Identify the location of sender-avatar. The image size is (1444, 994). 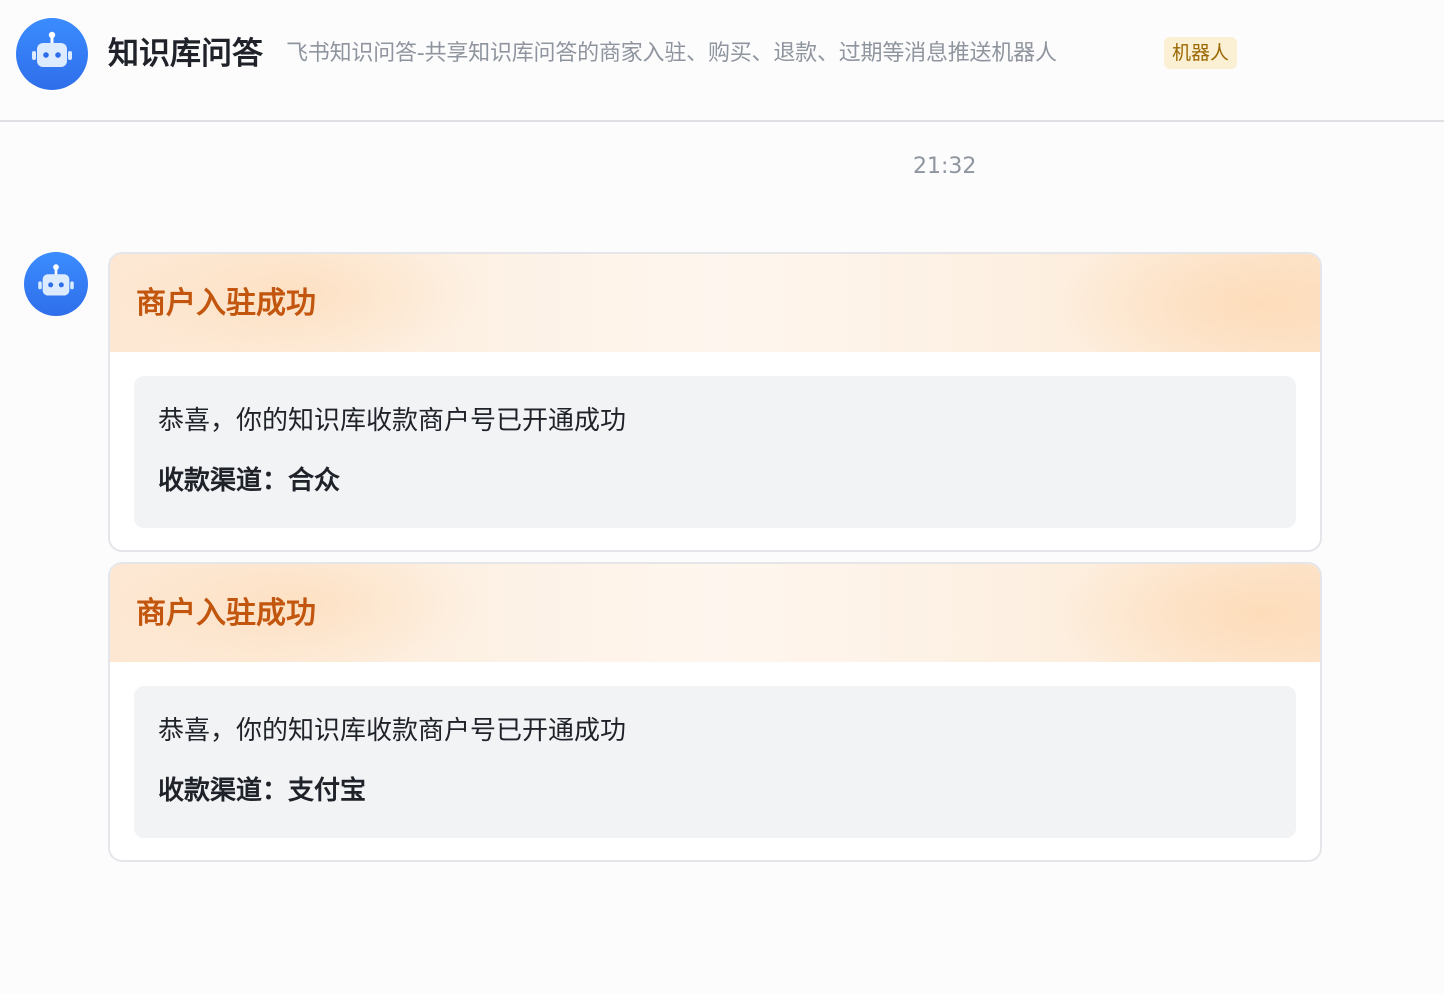
(56, 284).